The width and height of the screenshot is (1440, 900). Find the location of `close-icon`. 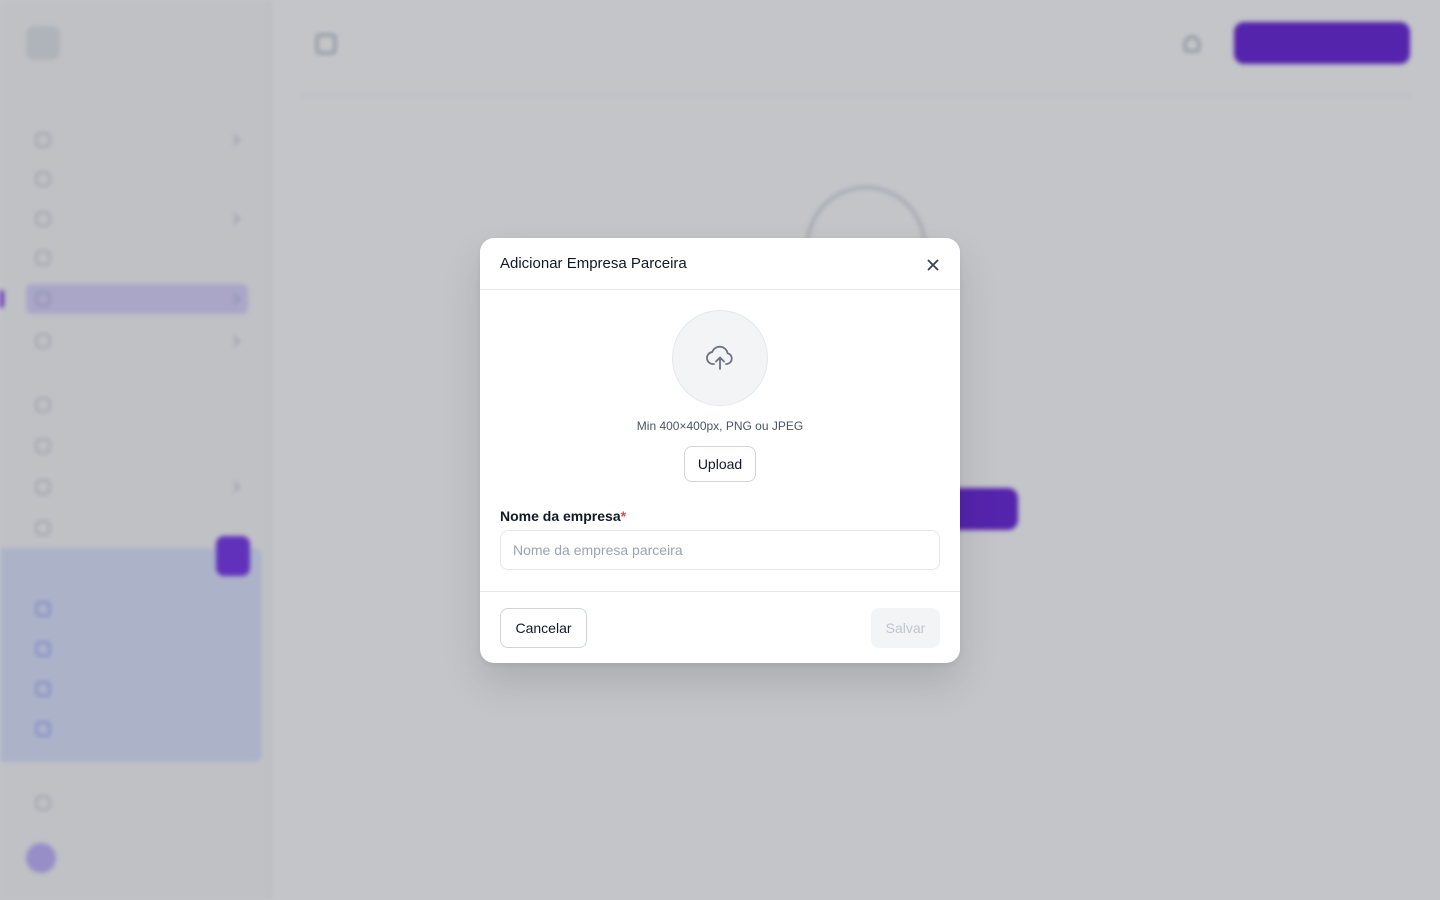

close-icon is located at coordinates (933, 265).